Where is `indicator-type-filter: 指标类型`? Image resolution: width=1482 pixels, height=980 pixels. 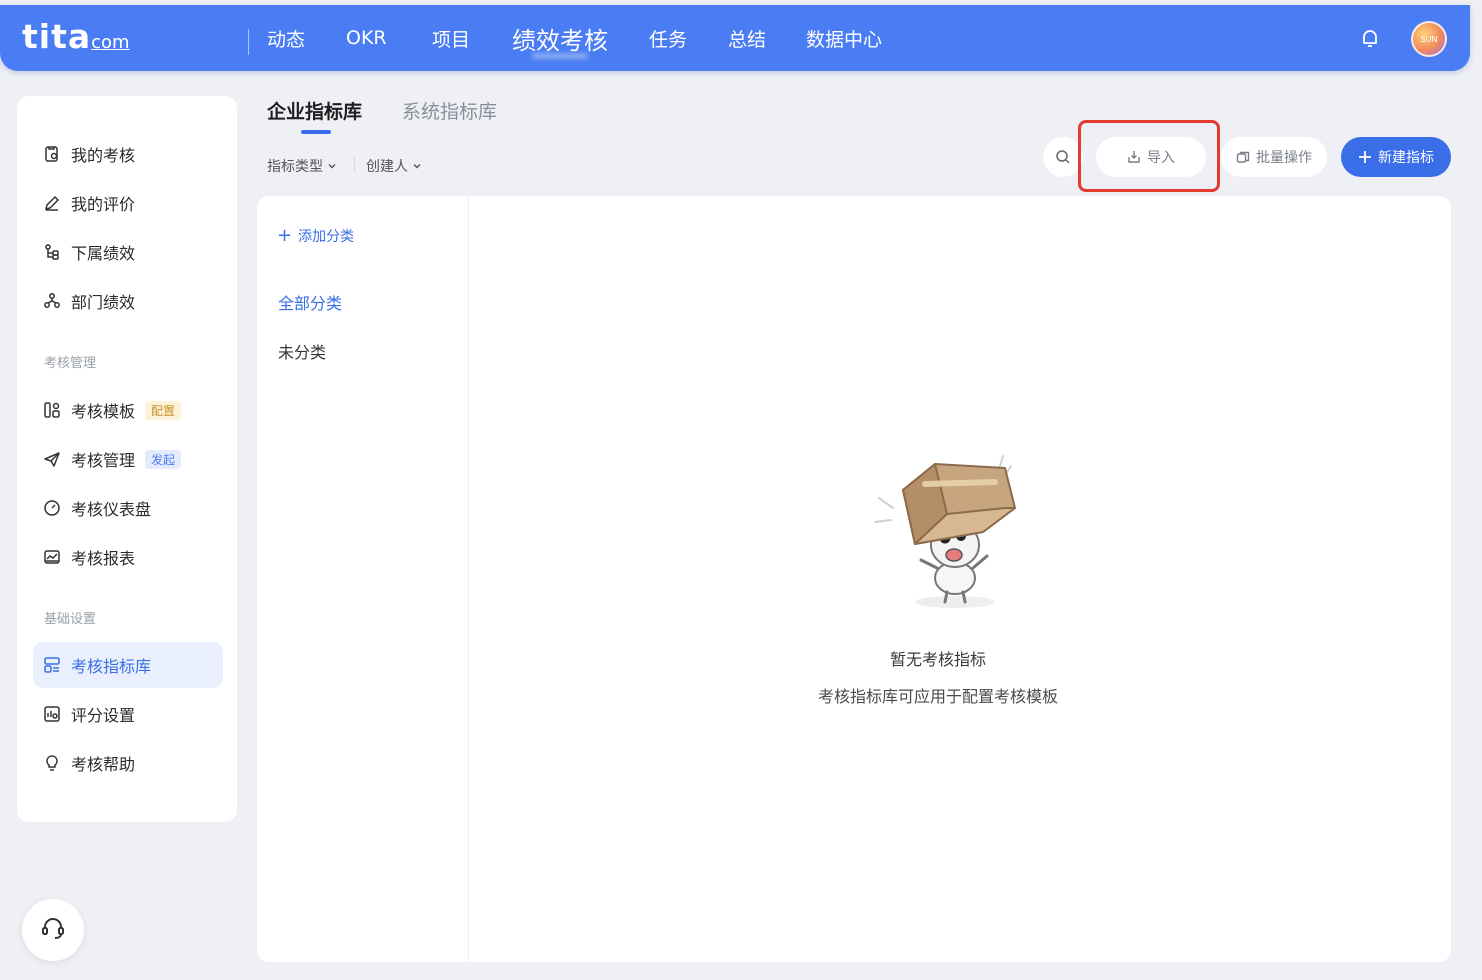
indicator-type-filter: 指标类型 is located at coordinates (302, 166).